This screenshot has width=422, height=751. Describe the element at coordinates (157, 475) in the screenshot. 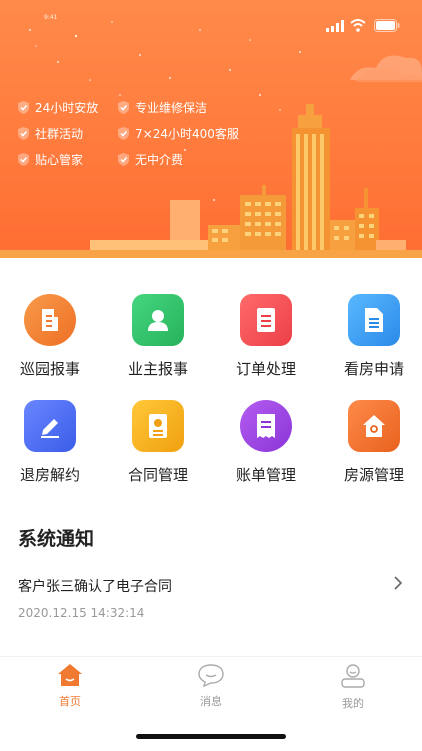

I see `menu-label: 合同管理` at that location.